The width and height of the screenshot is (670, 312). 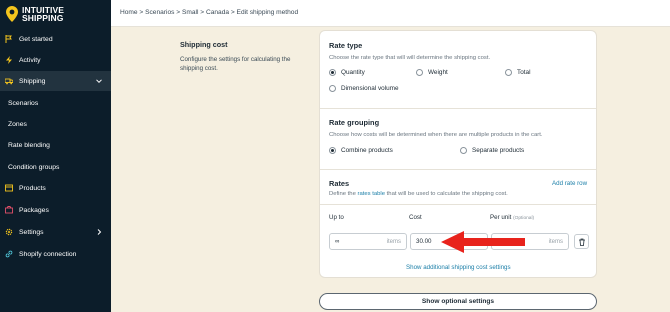 I want to click on radio-total: Total, so click(x=518, y=72).